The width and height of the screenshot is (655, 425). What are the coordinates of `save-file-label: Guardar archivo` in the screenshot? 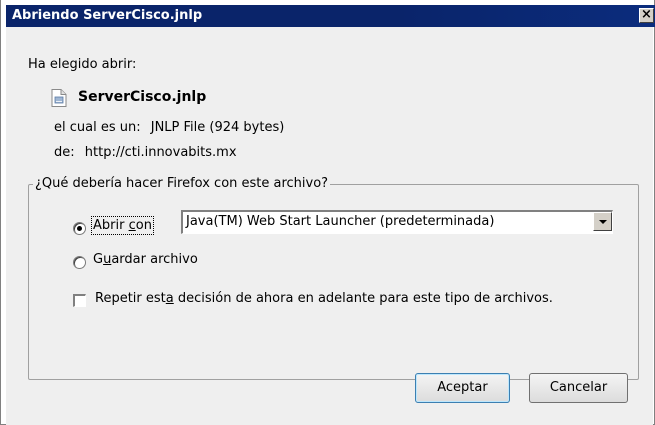 It's located at (145, 259).